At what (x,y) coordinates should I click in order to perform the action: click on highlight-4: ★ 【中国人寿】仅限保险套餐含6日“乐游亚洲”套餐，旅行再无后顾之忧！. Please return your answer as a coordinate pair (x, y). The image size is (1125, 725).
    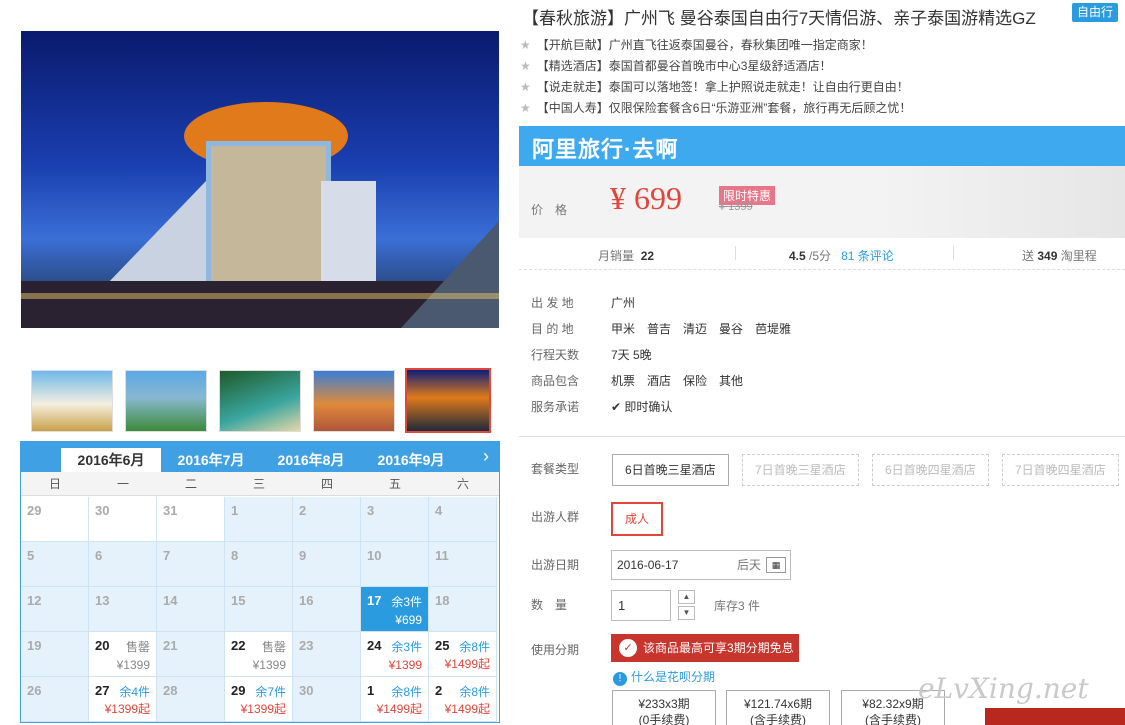
    Looking at the image, I should click on (715, 107).